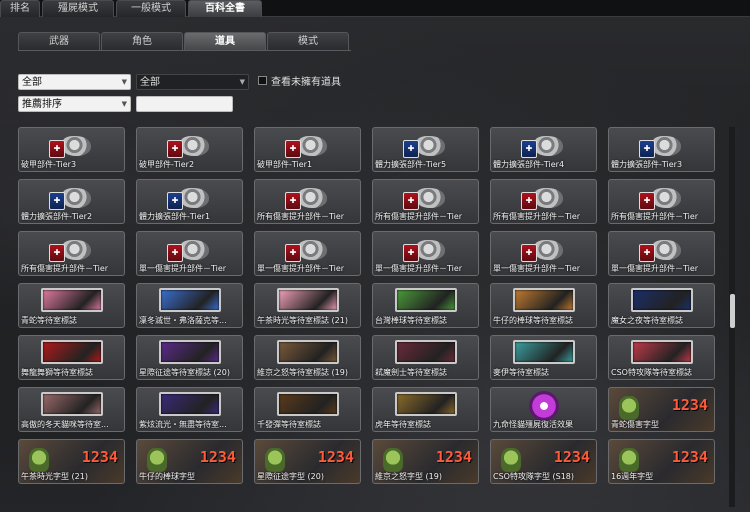 This screenshot has height=512, width=750. Describe the element at coordinates (142, 41) in the screenshot. I see `subtab-characters: 角色` at that location.